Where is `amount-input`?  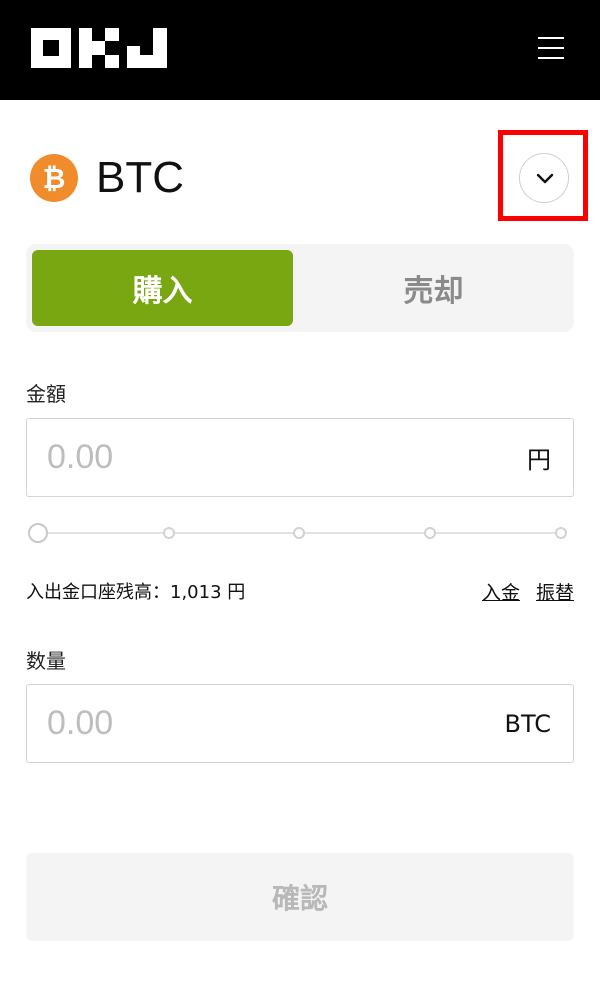 amount-input is located at coordinates (257, 457).